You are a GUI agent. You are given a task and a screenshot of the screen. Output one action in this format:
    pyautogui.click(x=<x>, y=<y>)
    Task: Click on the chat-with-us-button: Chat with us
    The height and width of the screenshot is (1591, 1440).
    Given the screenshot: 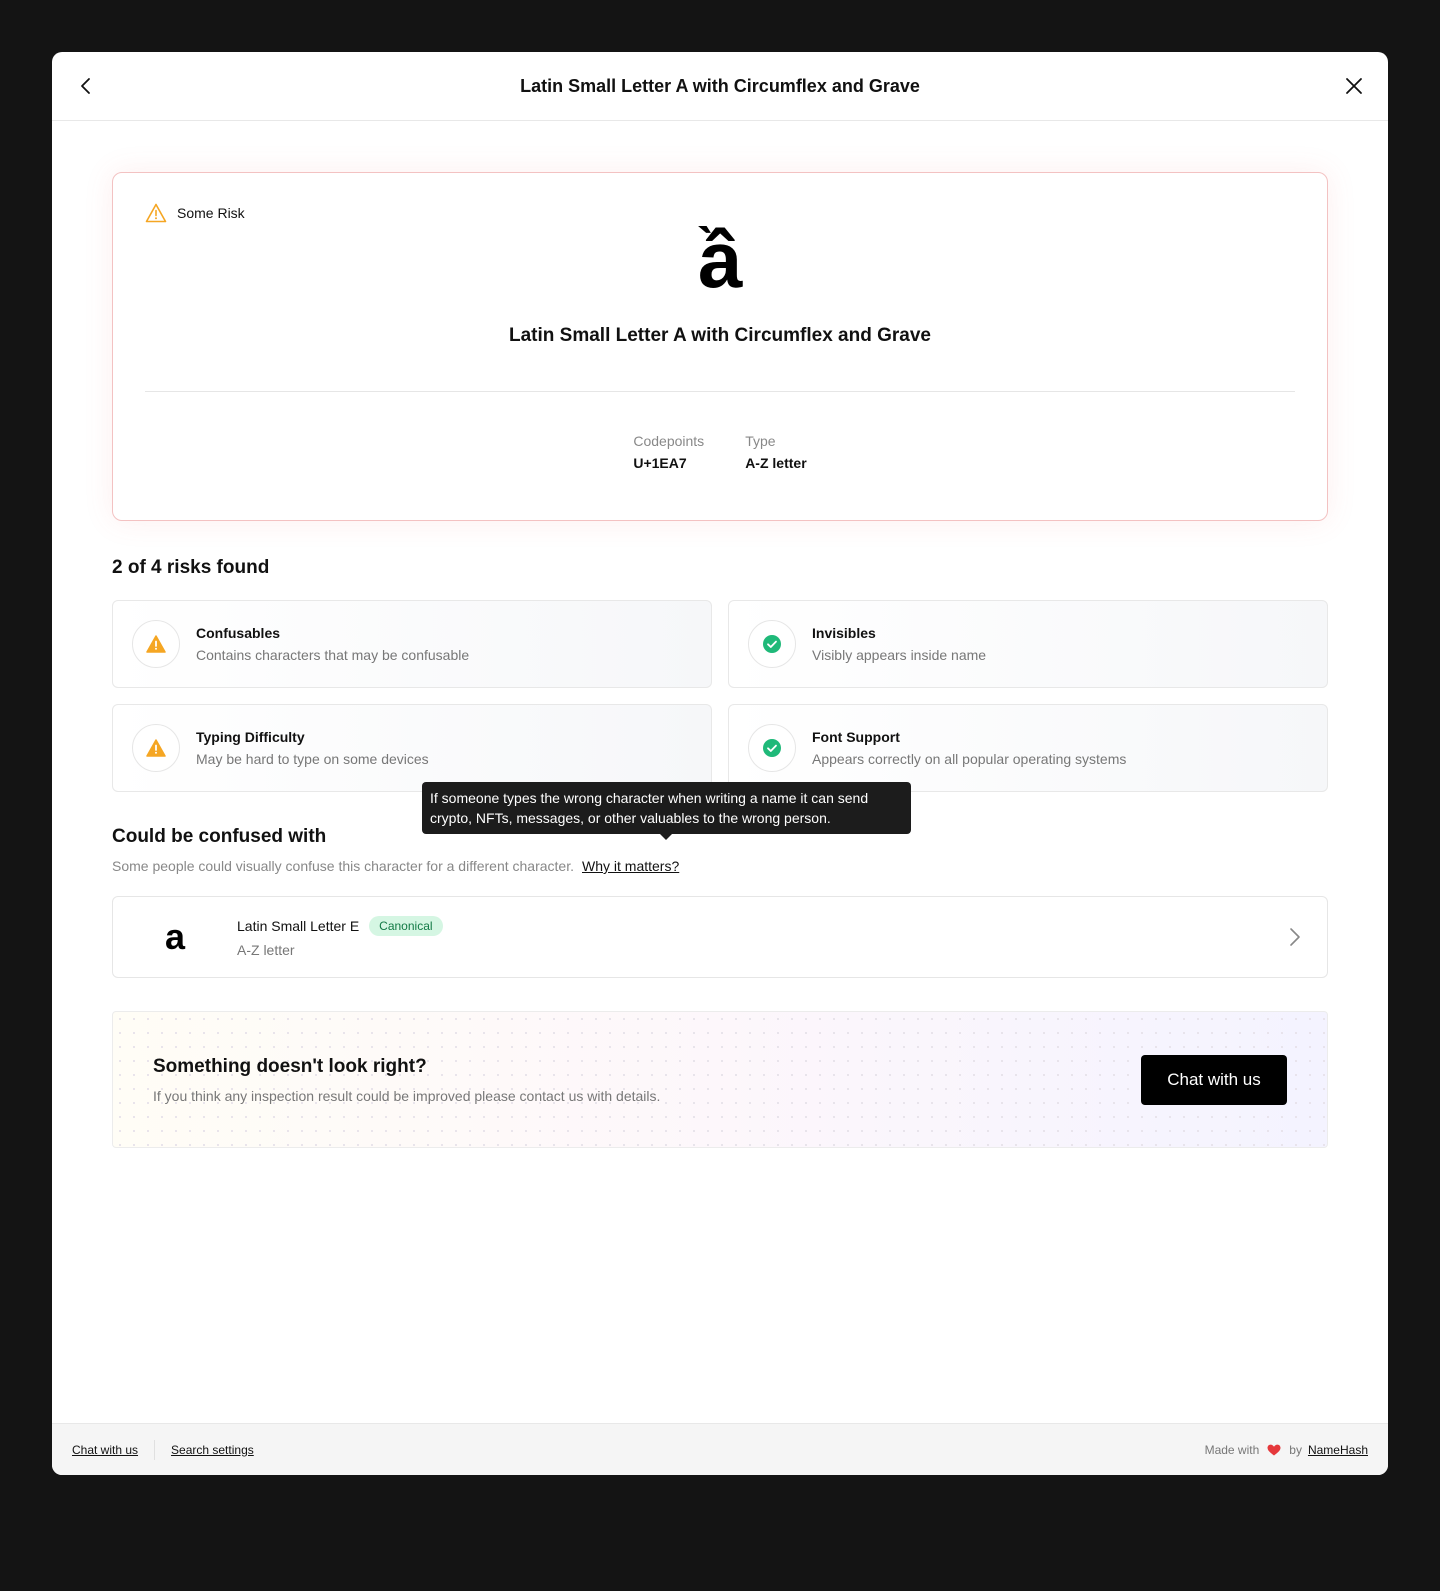 What is the action you would take?
    pyautogui.click(x=1214, y=1080)
    